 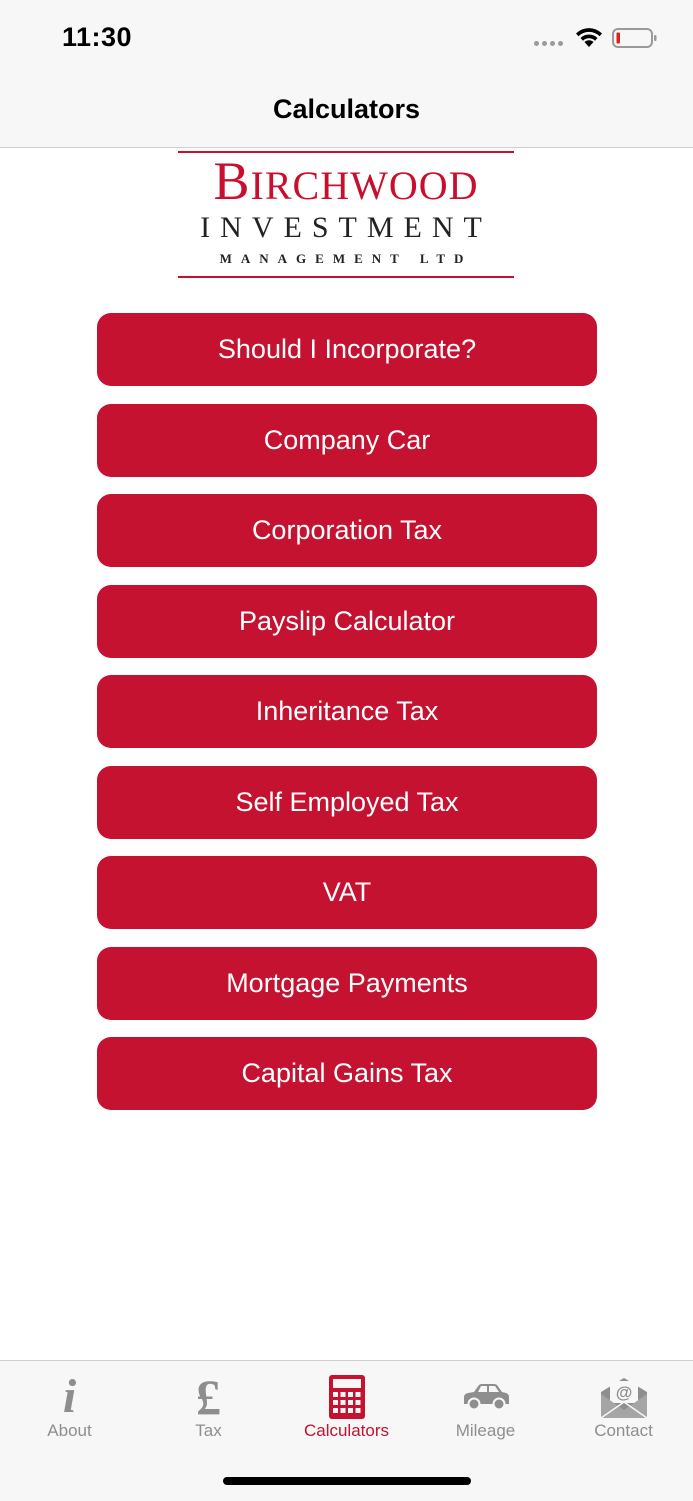 What do you see at coordinates (347, 530) in the screenshot?
I see `corporation-tax-button: Corporation Tax` at bounding box center [347, 530].